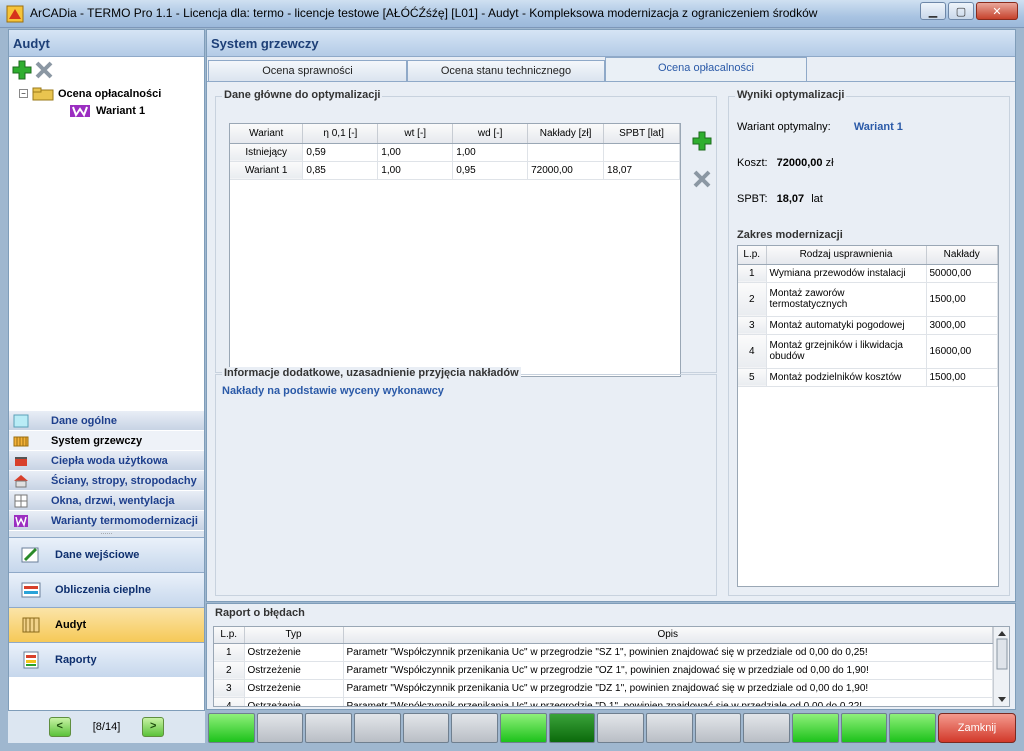 Image resolution: width=1024 pixels, height=751 pixels. Describe the element at coordinates (977, 728) in the screenshot. I see `close-button: Zamknij` at that location.